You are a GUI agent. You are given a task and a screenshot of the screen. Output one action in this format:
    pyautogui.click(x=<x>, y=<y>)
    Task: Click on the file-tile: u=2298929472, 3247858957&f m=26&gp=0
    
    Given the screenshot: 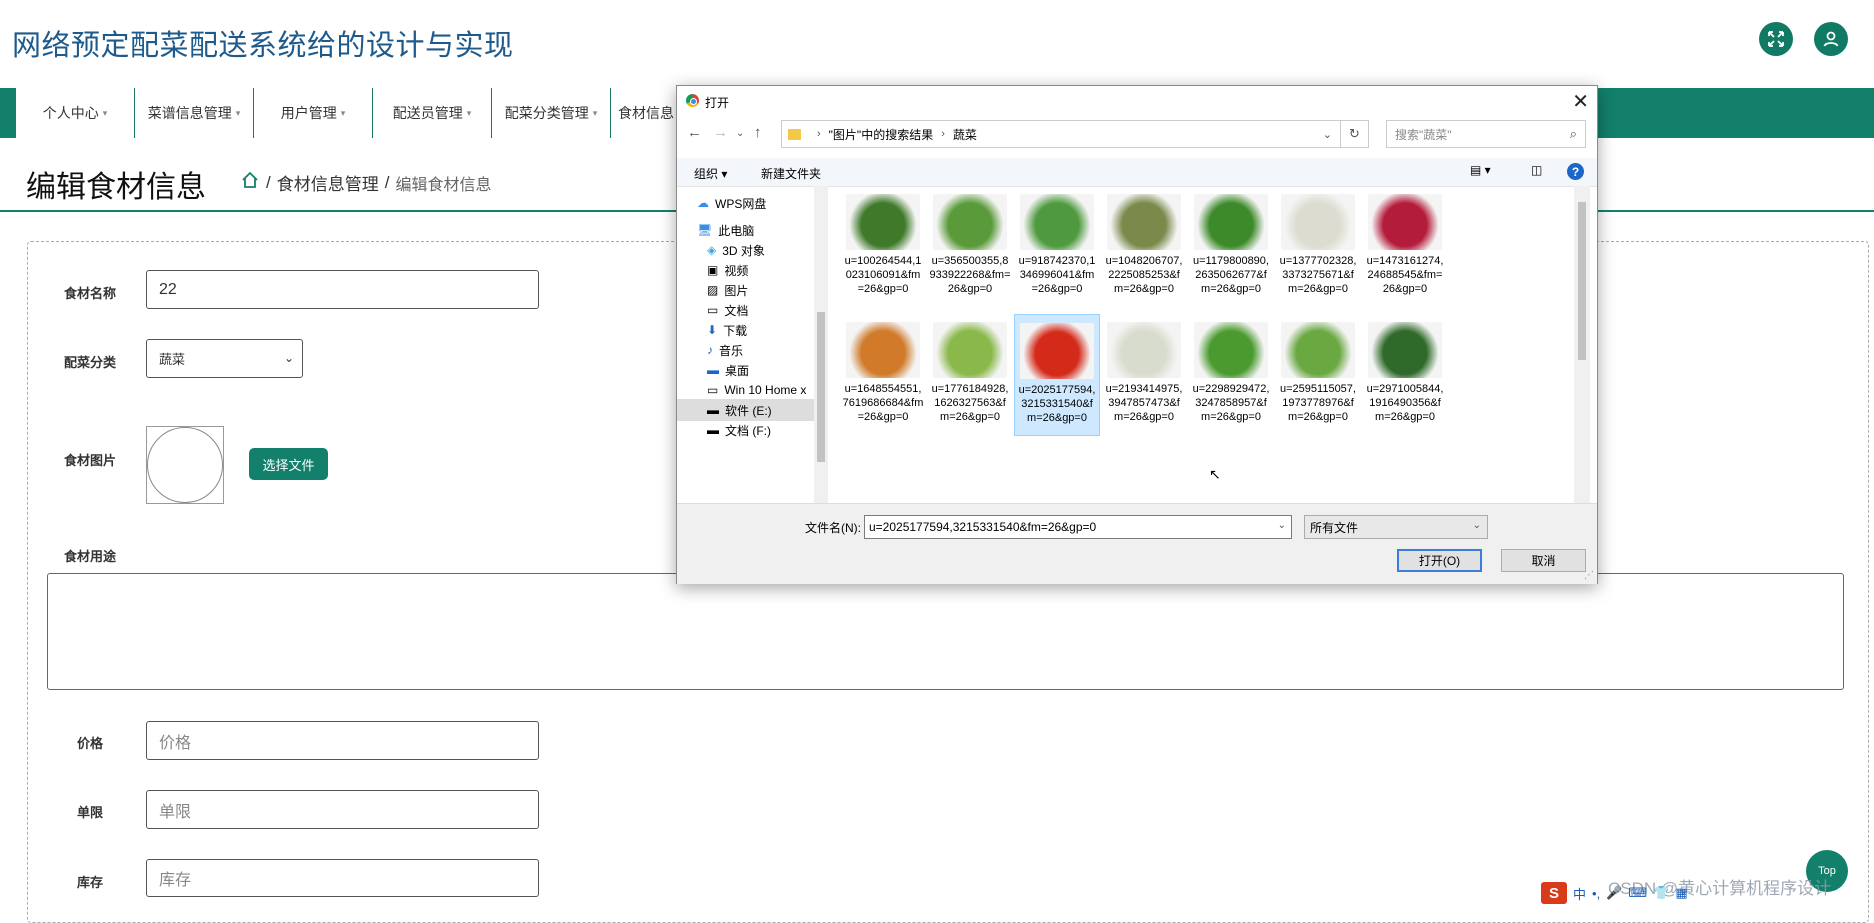 What is the action you would take?
    pyautogui.click(x=1231, y=375)
    